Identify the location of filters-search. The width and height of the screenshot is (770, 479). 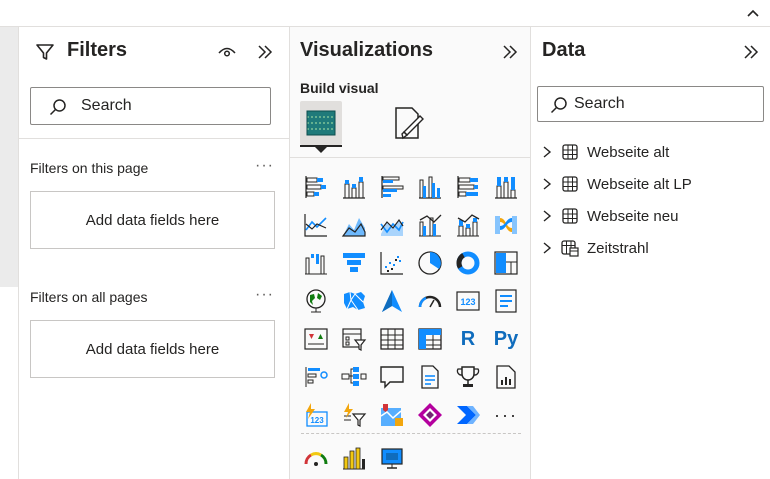
(150, 106).